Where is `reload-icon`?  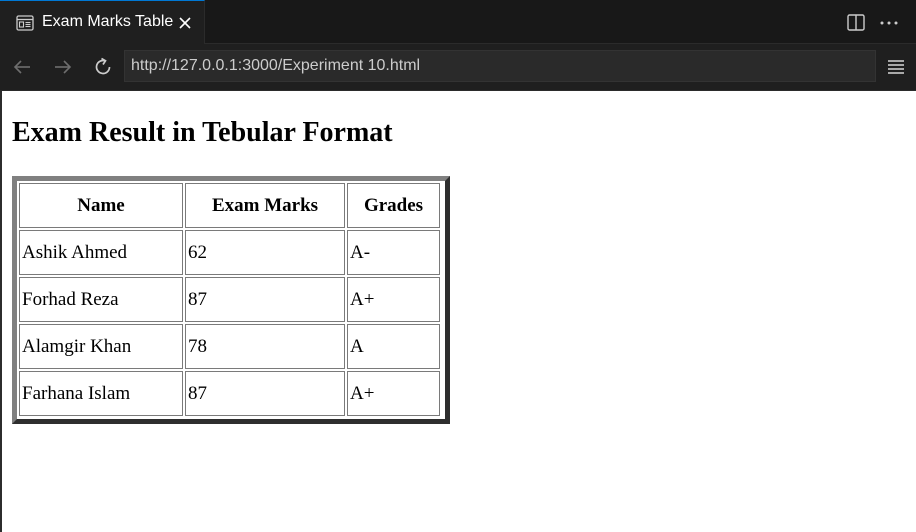 reload-icon is located at coordinates (103, 67).